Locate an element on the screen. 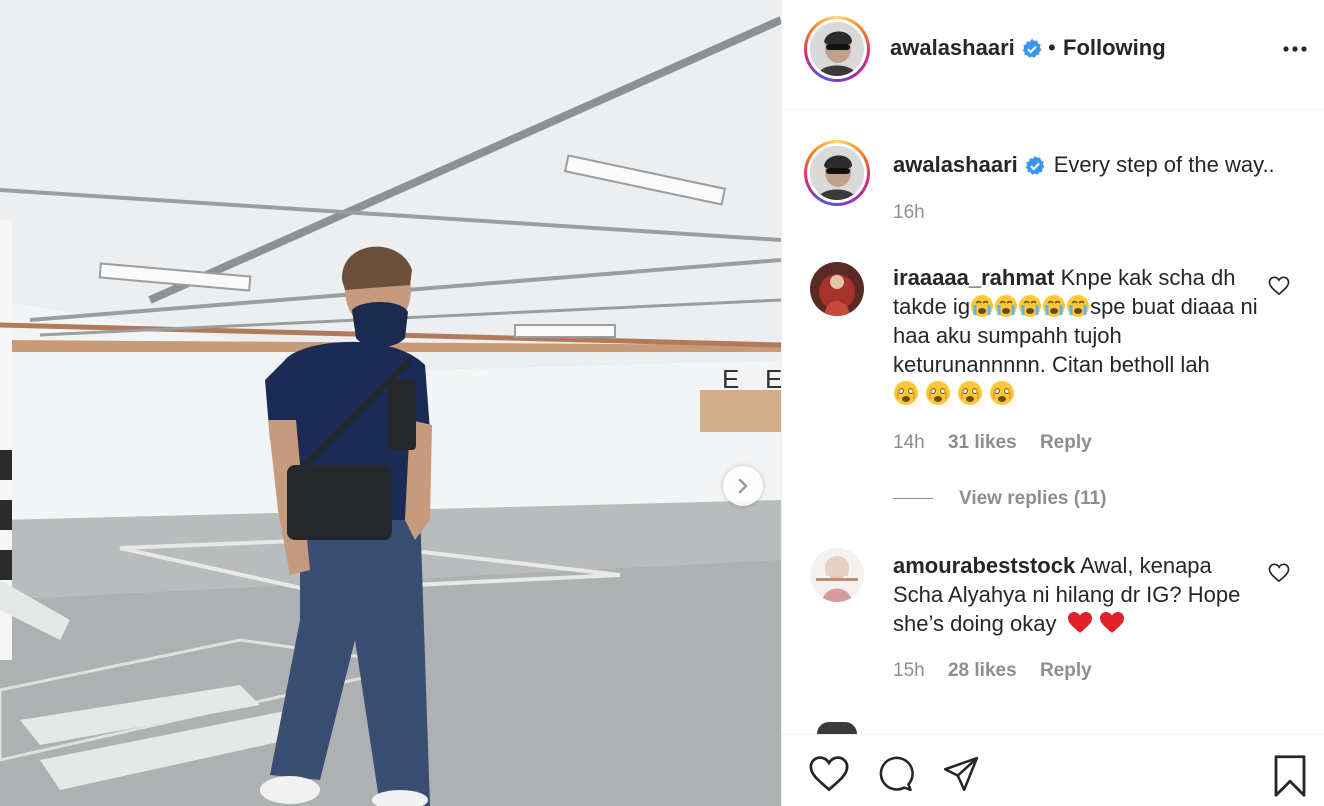 The image size is (1324, 806). caption-timestamp: 16h is located at coordinates (909, 213).